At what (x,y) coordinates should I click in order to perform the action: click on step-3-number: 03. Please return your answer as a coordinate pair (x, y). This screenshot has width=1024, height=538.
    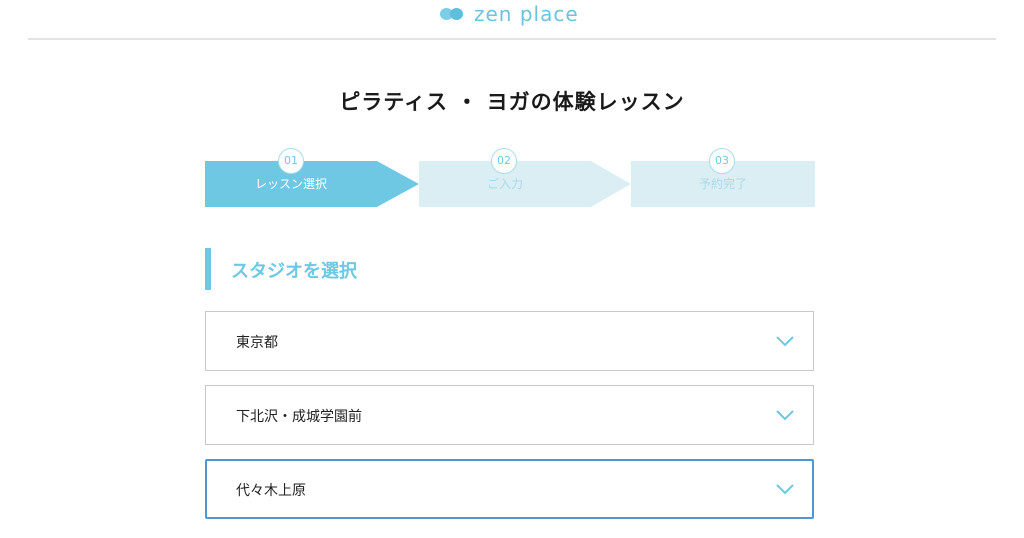
    Looking at the image, I should click on (722, 161).